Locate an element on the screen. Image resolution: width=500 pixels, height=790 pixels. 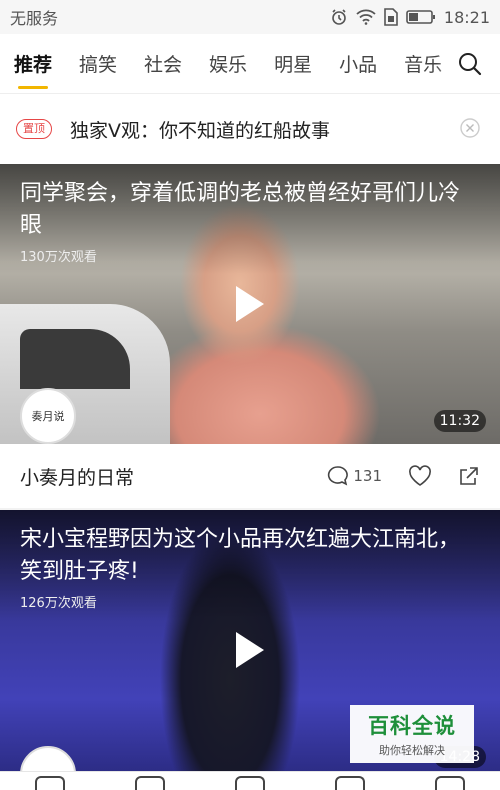
avatar-label: 奏月说 is located at coordinates (48, 416).